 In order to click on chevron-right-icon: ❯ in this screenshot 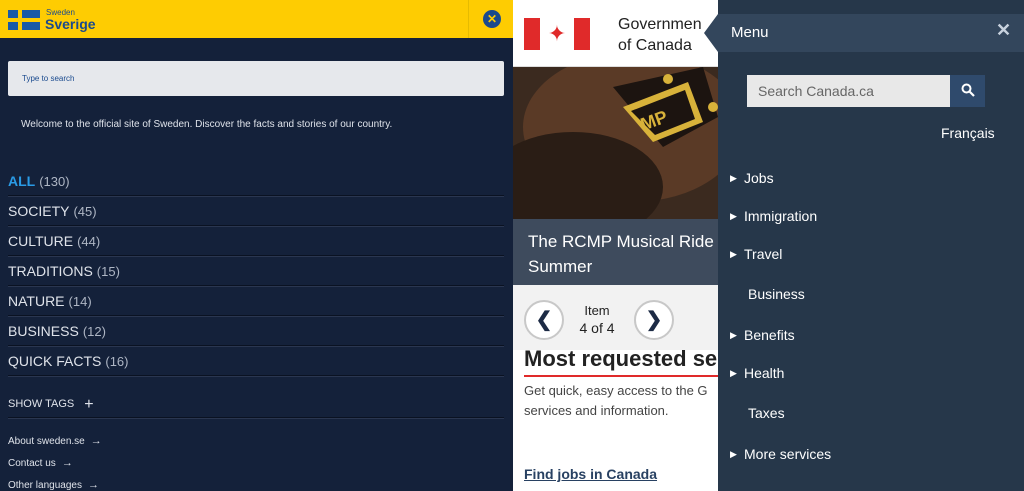, I will do `click(654, 320)`.